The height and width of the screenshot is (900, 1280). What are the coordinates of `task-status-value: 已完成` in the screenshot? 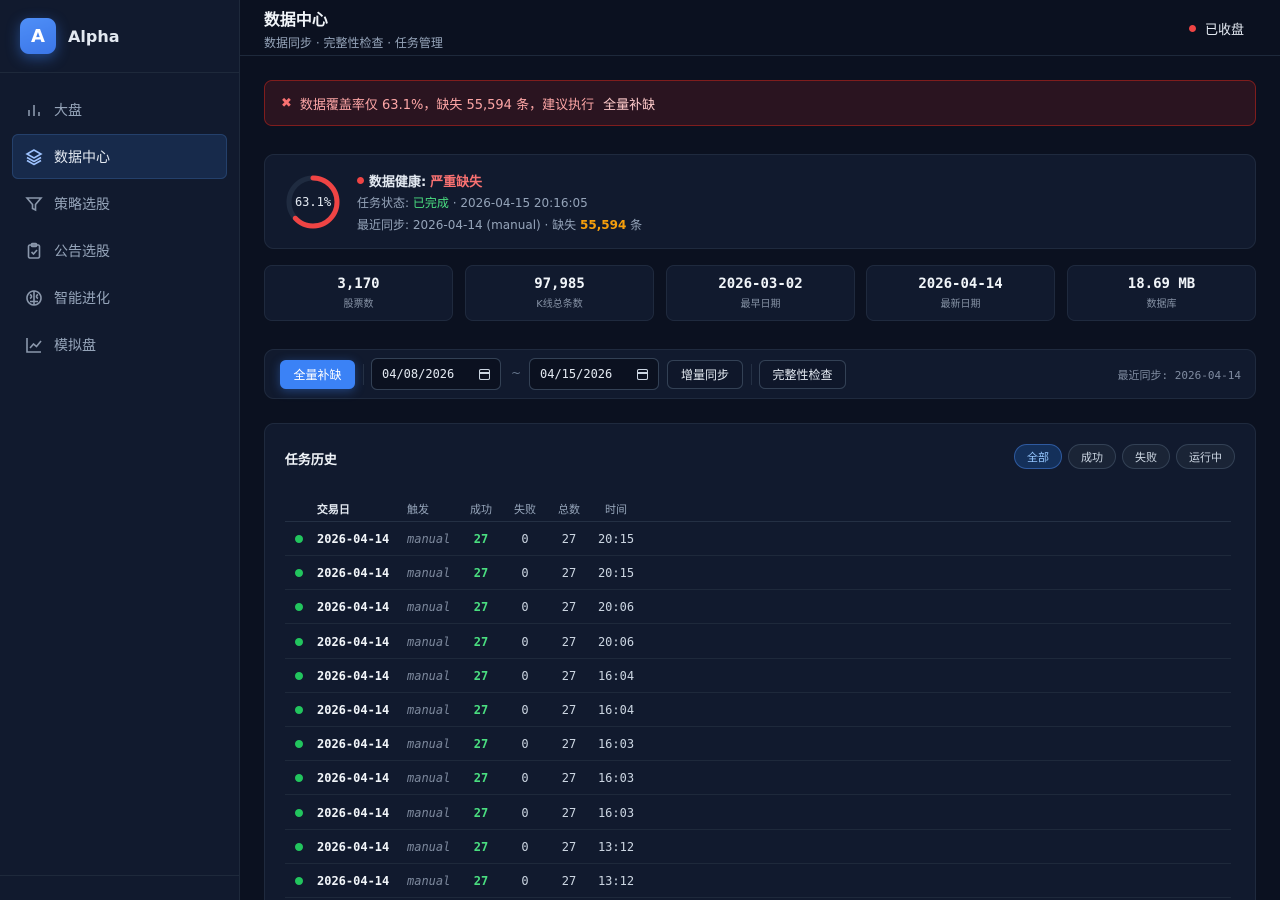 It's located at (430, 203).